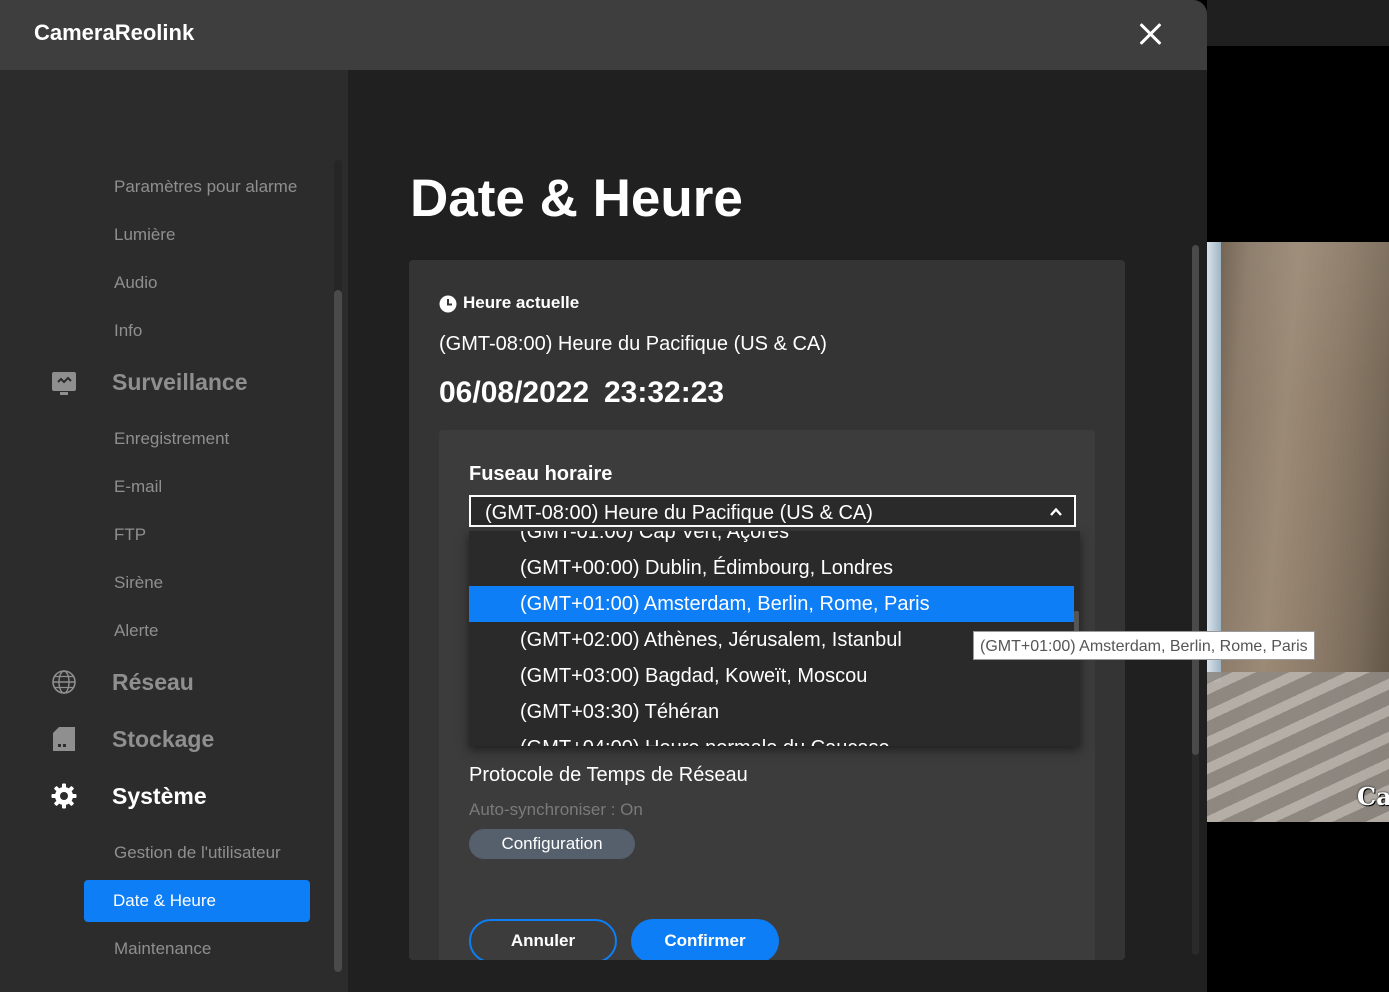  I want to click on monitor-icon, so click(64, 383).